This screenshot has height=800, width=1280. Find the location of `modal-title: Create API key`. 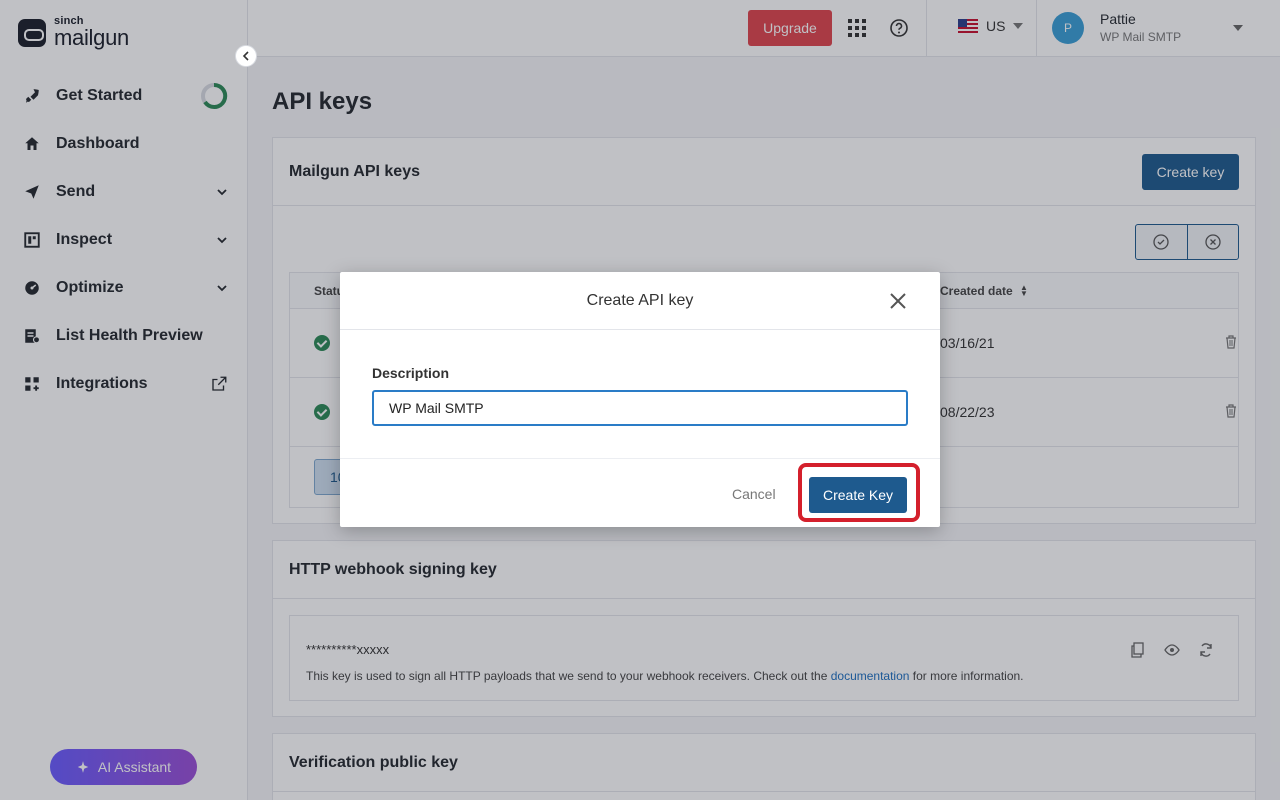

modal-title: Create API key is located at coordinates (640, 300).